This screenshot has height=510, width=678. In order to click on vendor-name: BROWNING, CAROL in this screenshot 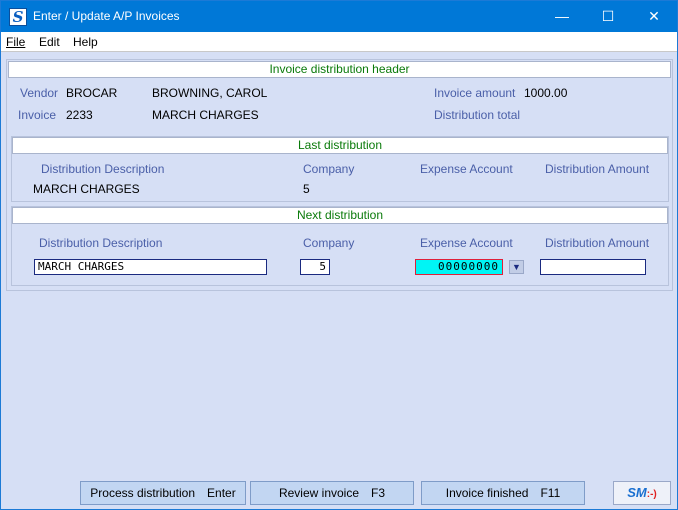, I will do `click(210, 93)`.